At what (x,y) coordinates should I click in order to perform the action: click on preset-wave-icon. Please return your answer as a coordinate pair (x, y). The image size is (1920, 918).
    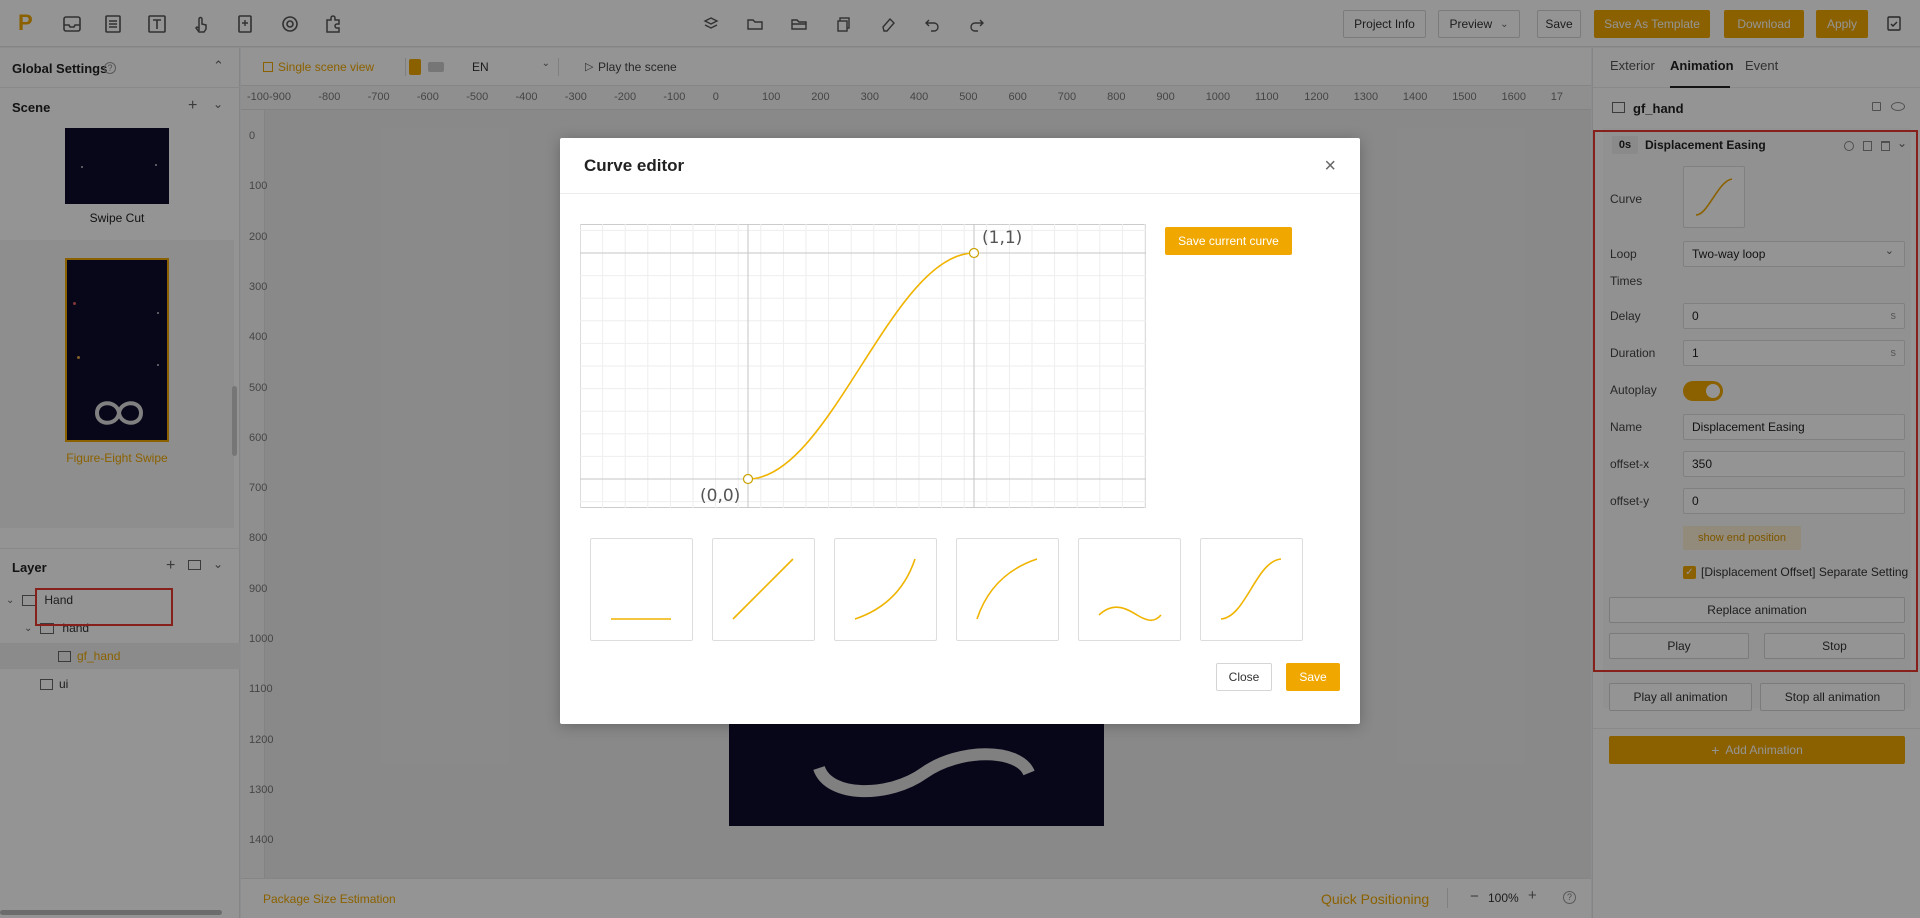
    Looking at the image, I should click on (1130, 614).